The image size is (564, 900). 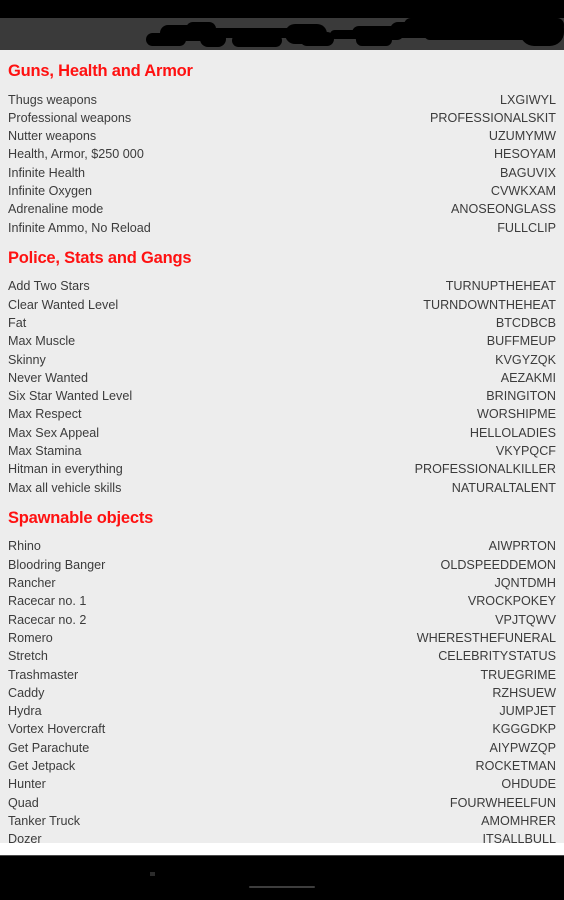 I want to click on cheat-label: Hitman in everything, so click(x=65, y=469).